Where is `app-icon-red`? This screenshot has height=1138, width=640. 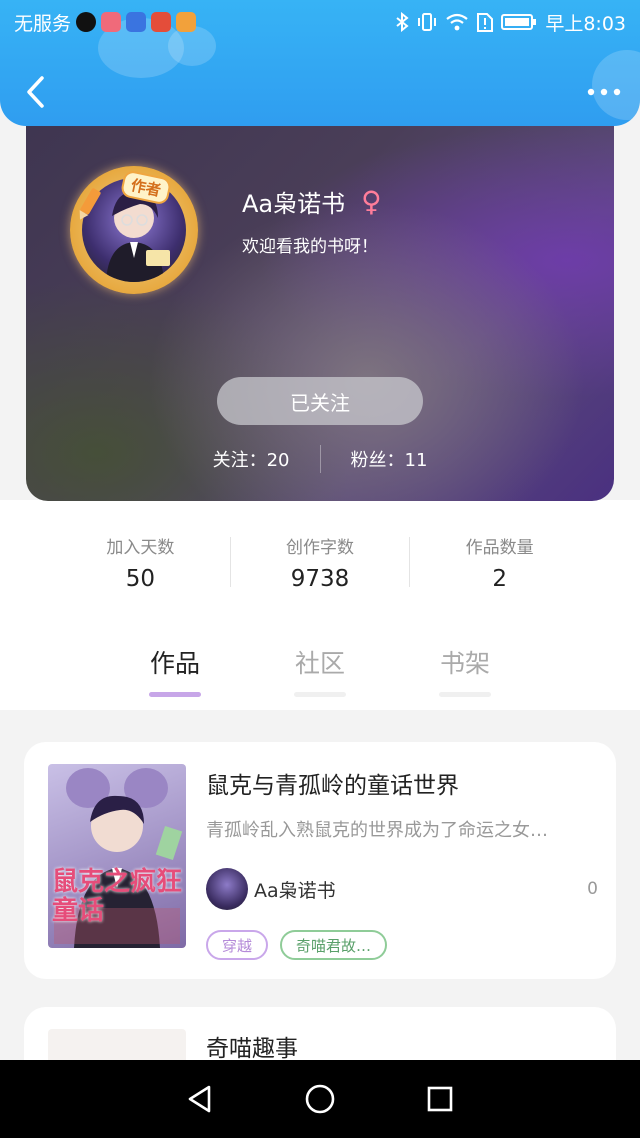
app-icon-red is located at coordinates (111, 22).